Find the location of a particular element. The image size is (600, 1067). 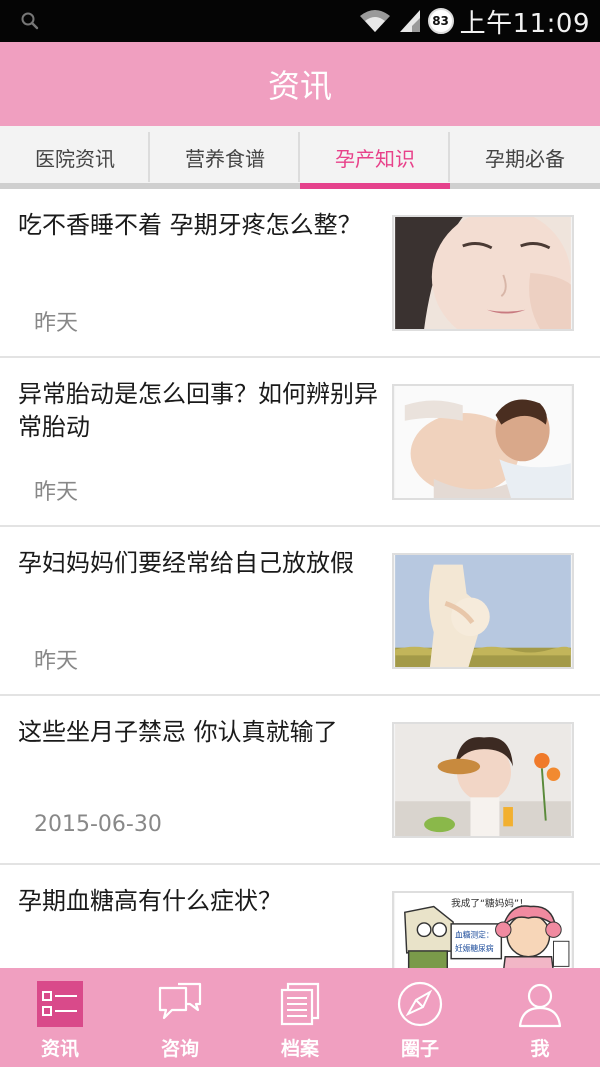

couple-pregnant-belly-photo is located at coordinates (483, 442).